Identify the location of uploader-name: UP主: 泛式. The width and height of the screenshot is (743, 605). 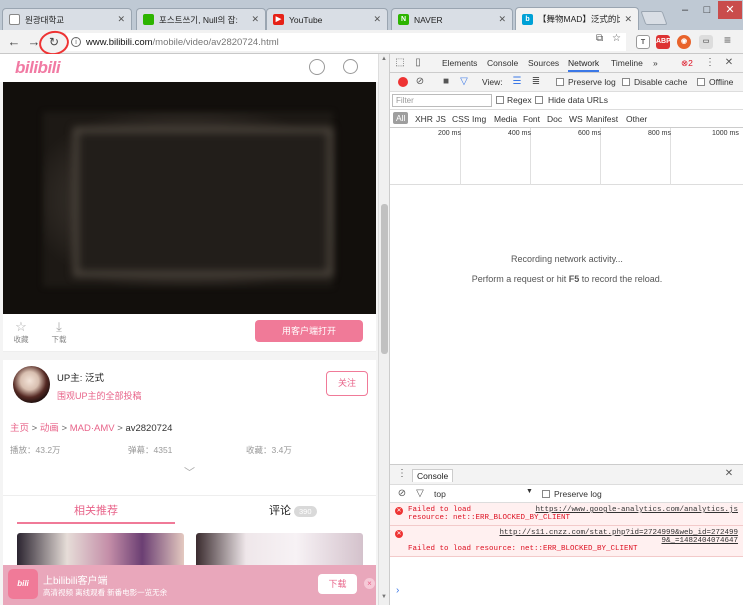
(80, 377).